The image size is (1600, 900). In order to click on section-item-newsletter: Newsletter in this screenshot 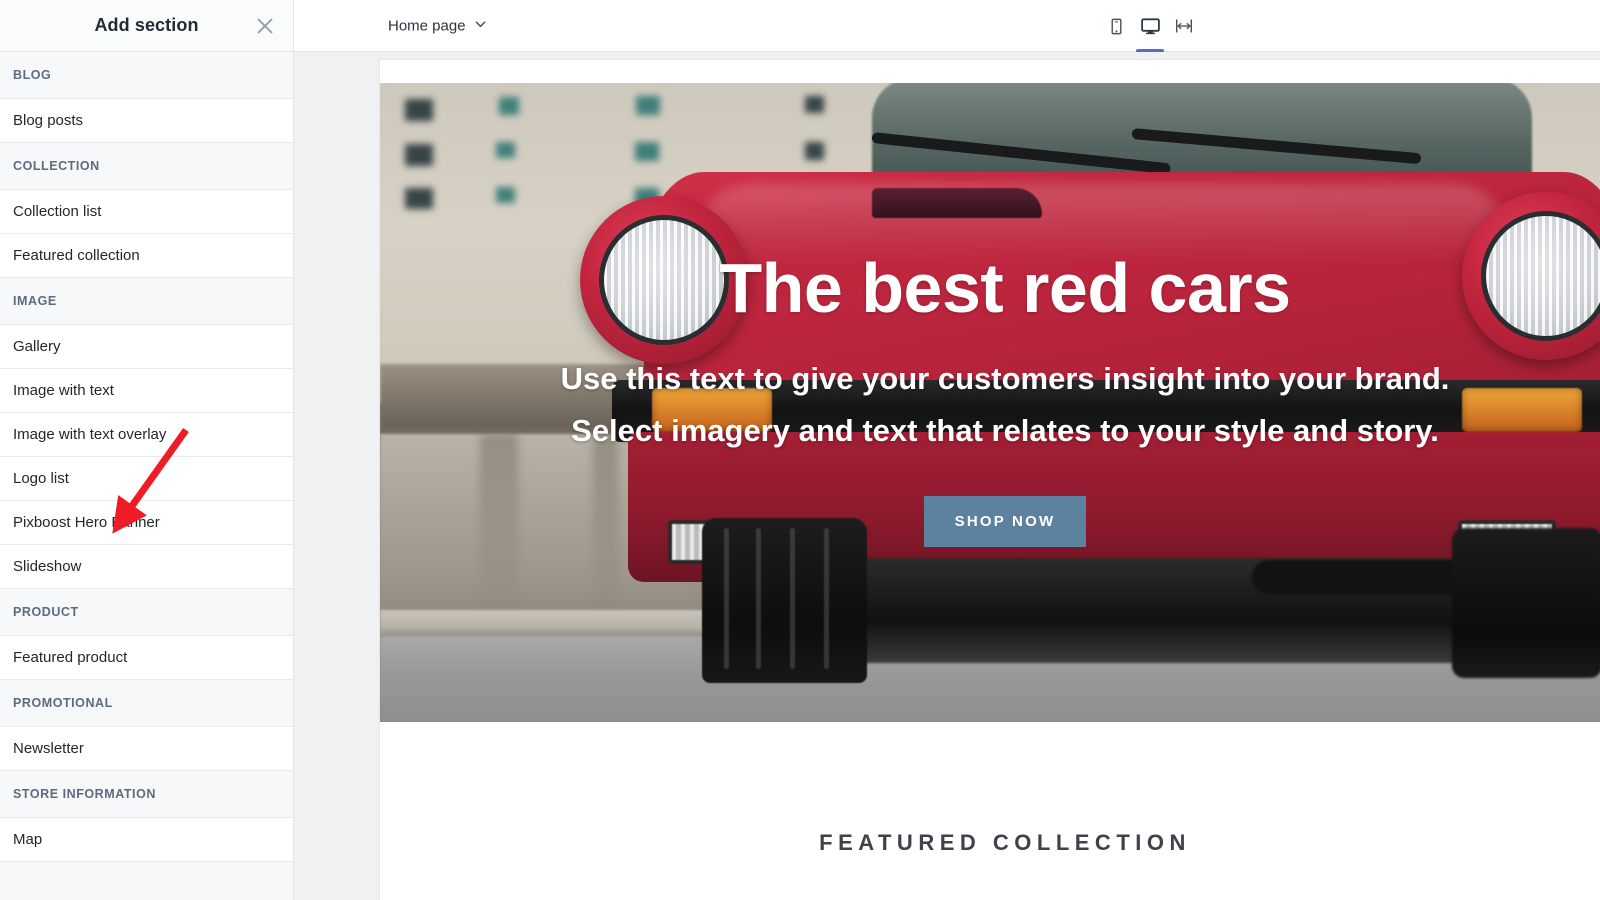, I will do `click(146, 749)`.